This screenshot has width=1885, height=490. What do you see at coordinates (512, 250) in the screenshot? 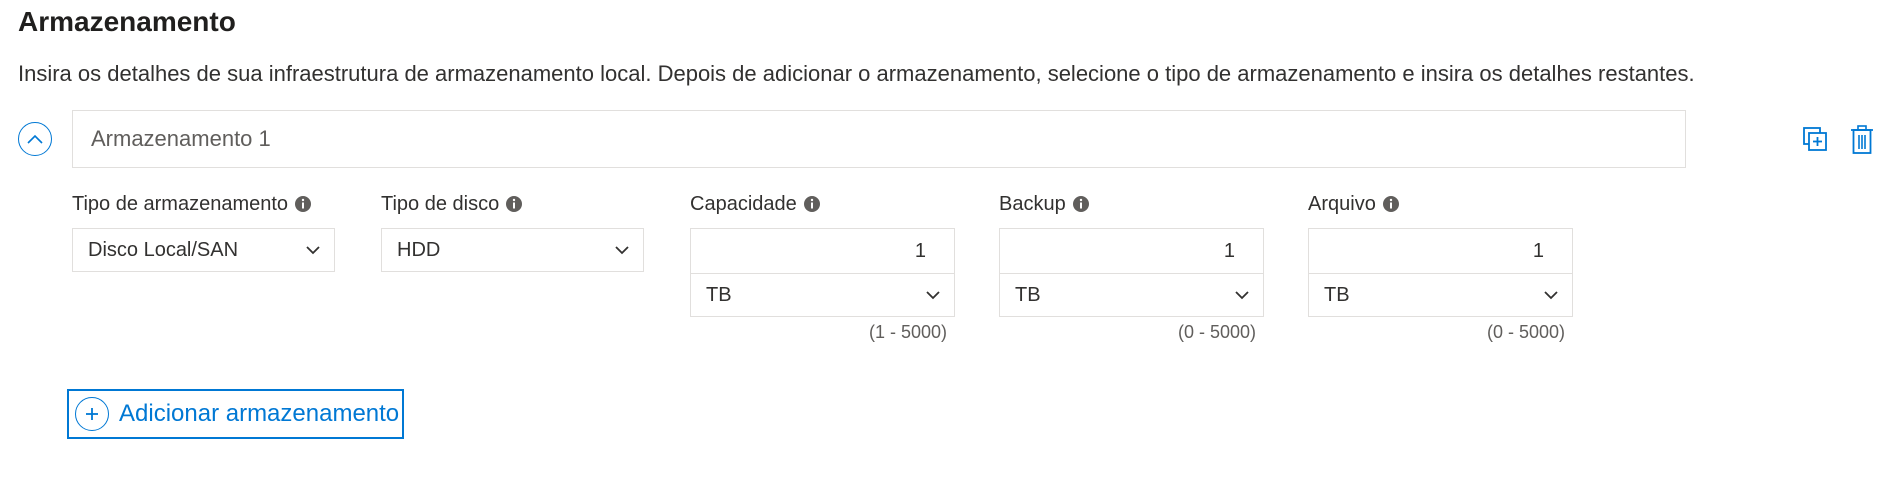
I see `disk-type-select: HDD` at bounding box center [512, 250].